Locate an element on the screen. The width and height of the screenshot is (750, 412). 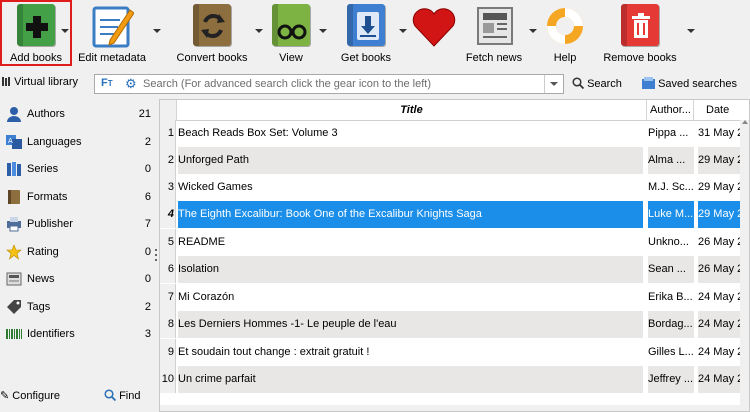
row-number: 6 is located at coordinates (168, 269).